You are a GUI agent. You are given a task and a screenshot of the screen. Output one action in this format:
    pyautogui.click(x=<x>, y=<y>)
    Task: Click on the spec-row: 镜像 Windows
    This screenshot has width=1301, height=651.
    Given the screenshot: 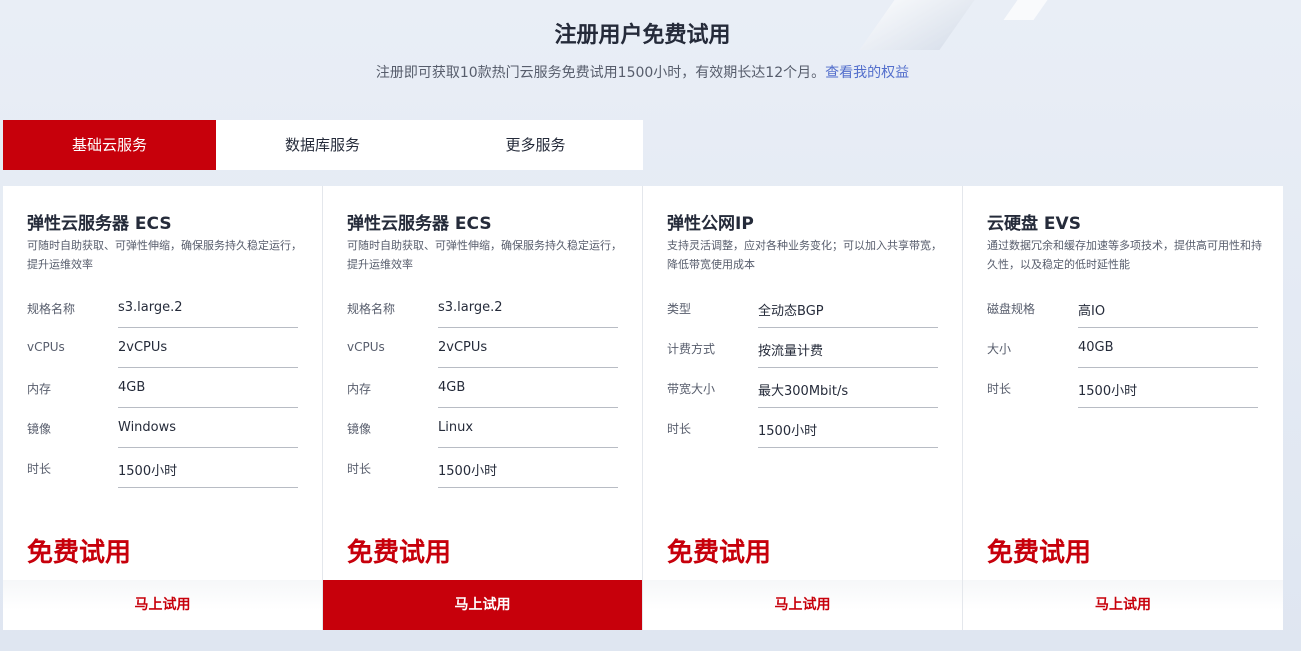 What is the action you would take?
    pyautogui.click(x=163, y=428)
    